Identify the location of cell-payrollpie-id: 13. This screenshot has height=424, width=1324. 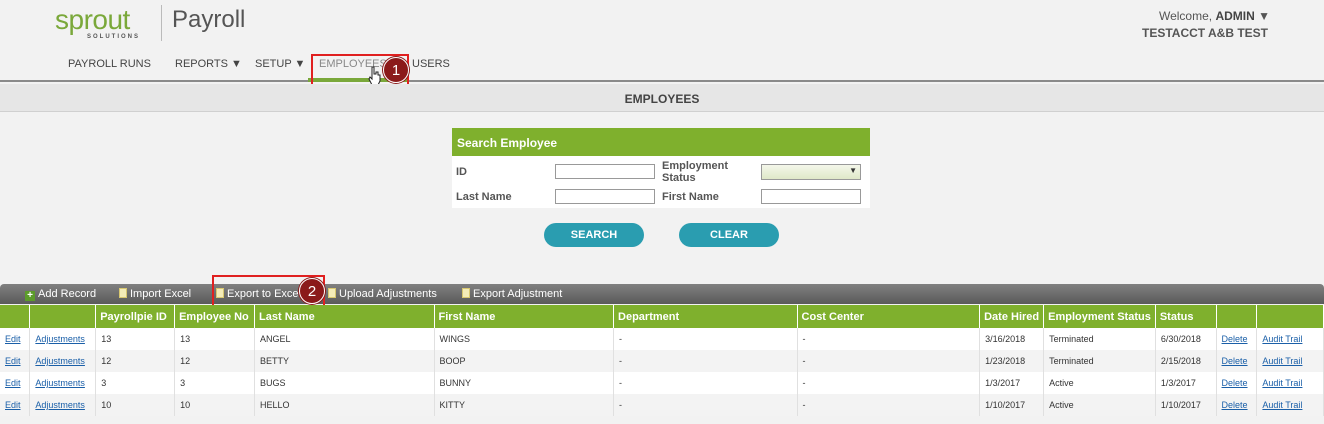
(135, 339).